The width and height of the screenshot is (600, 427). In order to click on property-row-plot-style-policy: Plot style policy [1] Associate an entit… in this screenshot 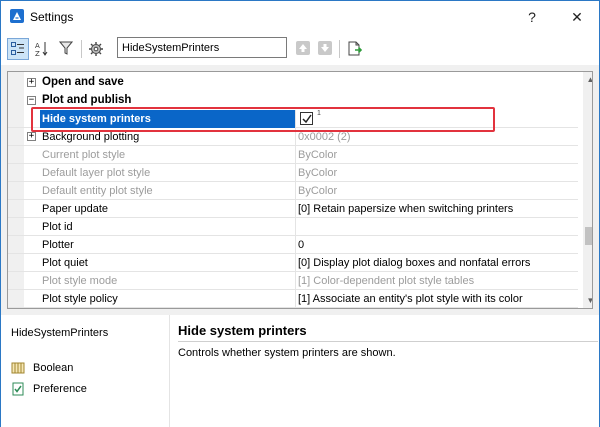, I will do `click(293, 299)`.